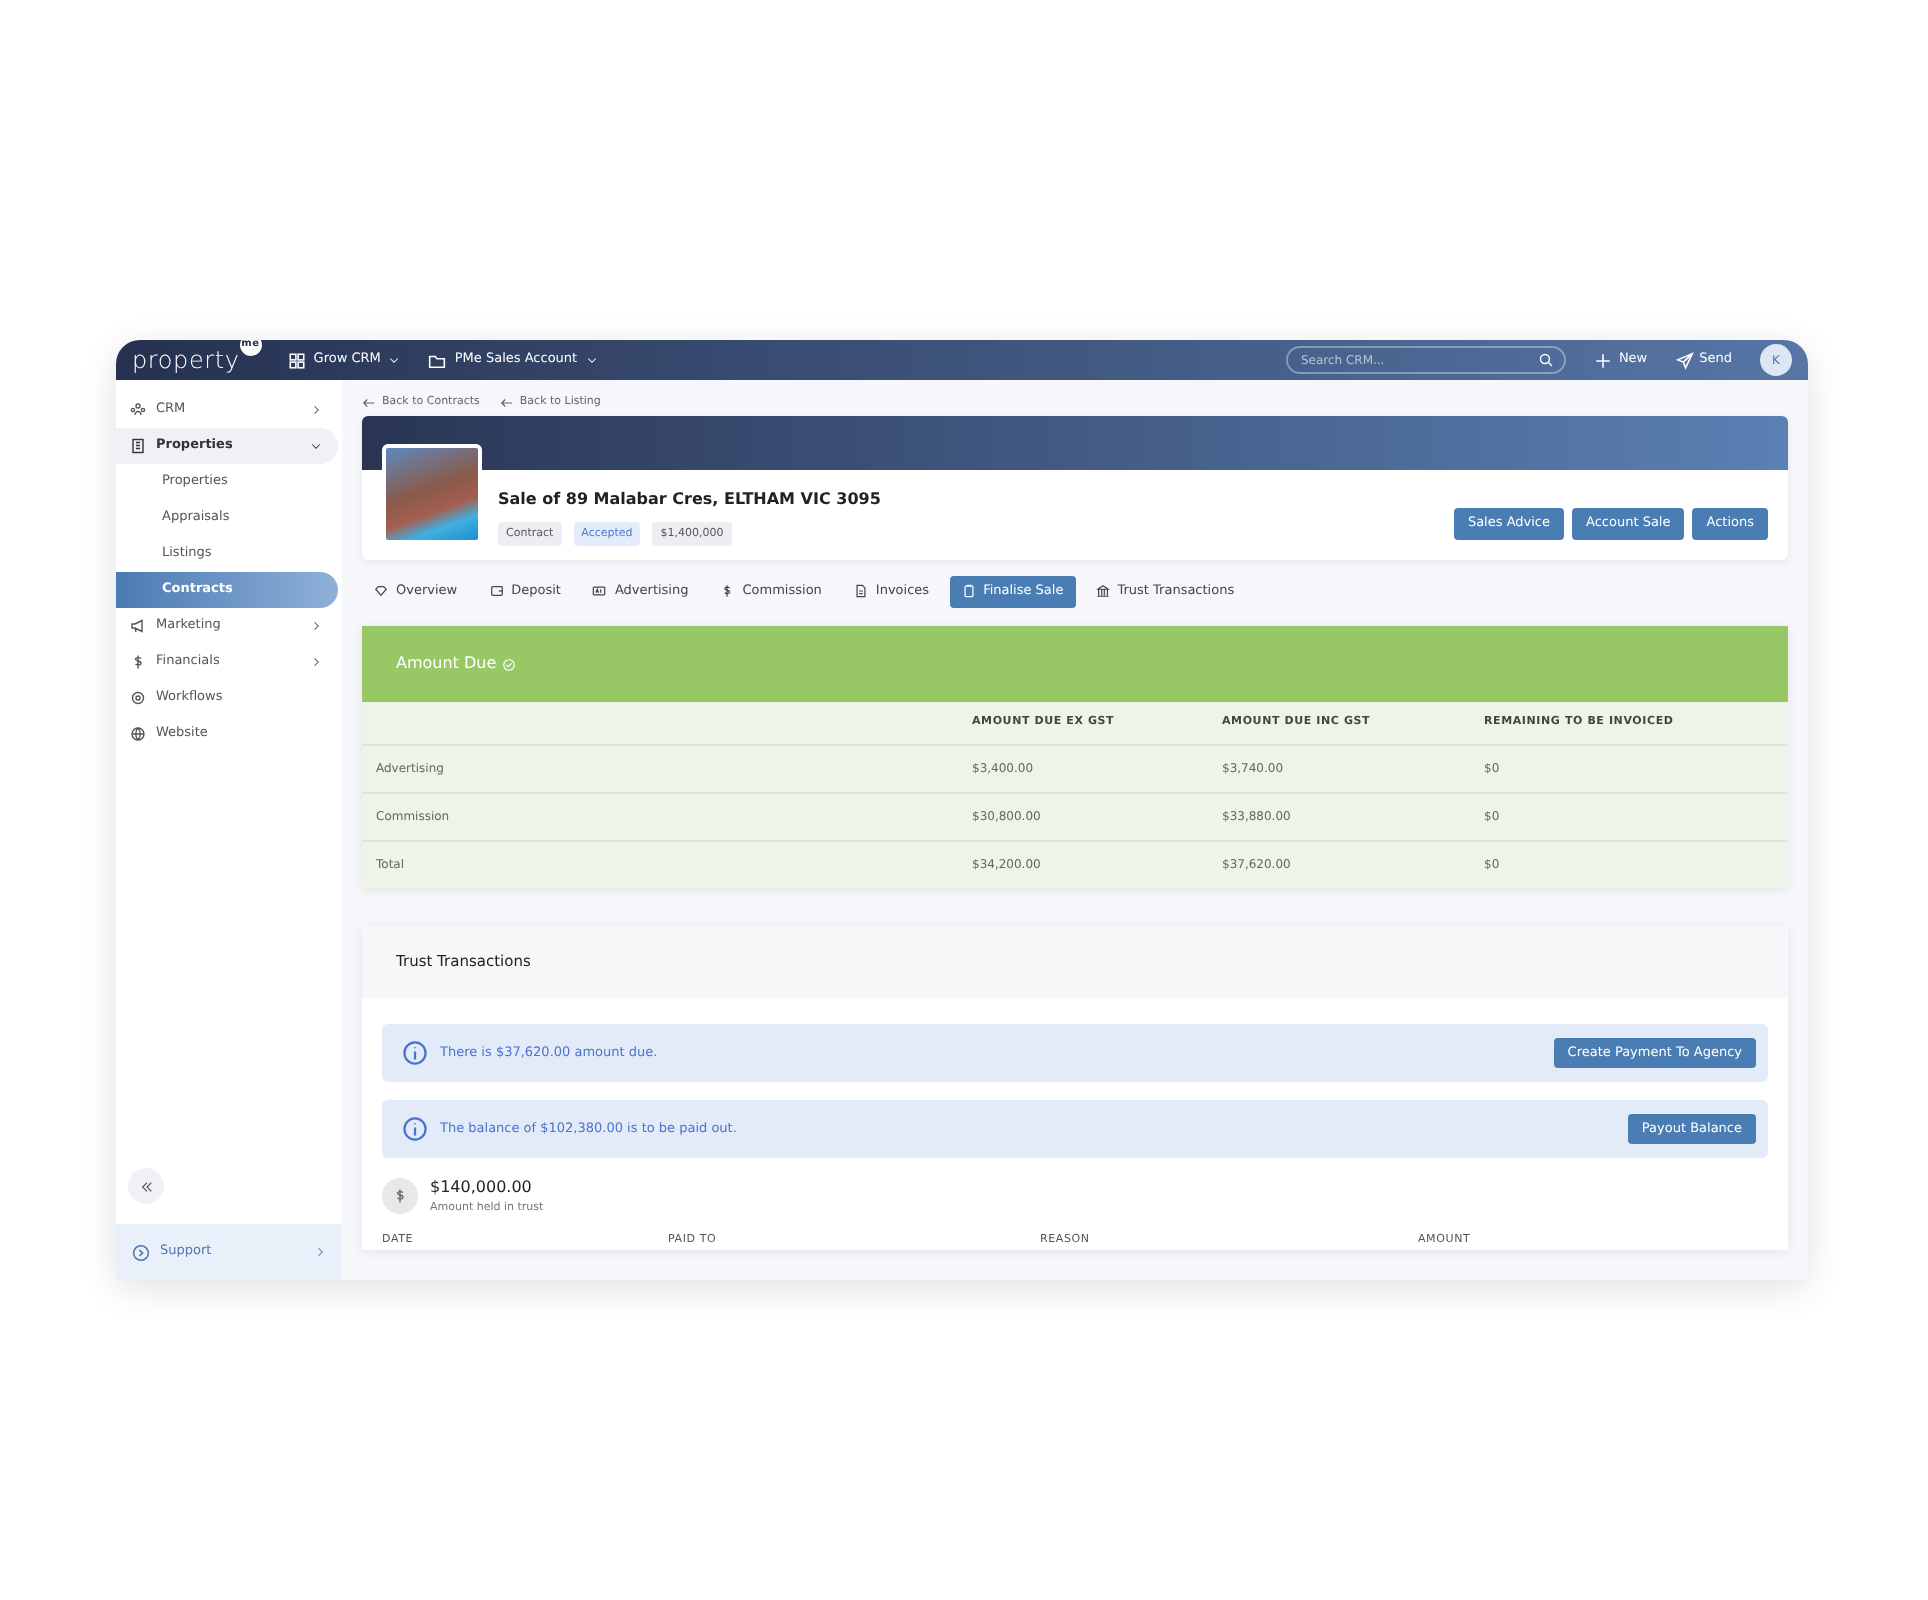 The image size is (1928, 1600). Describe the element at coordinates (1684, 360) in the screenshot. I see `send-icon` at that location.